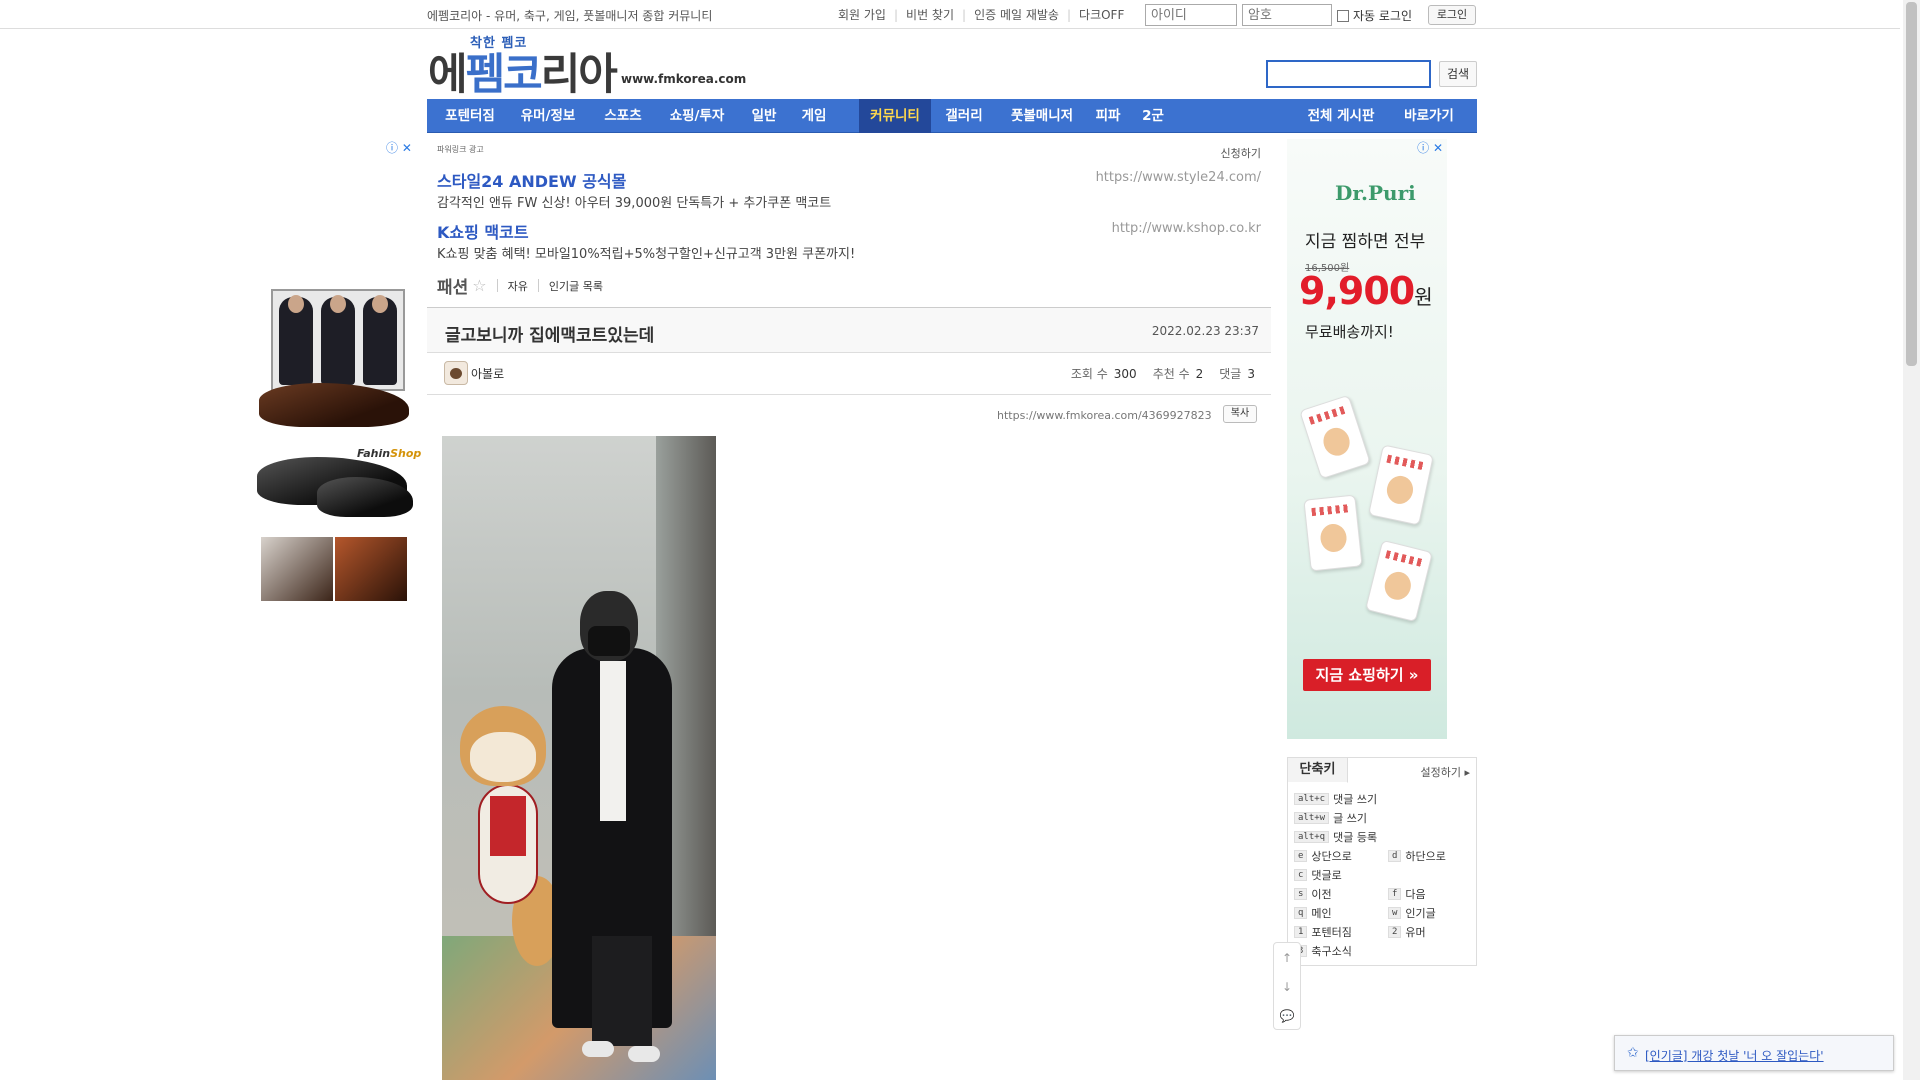 The width and height of the screenshot is (1920, 1080). I want to click on favorite-star-icon: ☆, so click(479, 285).